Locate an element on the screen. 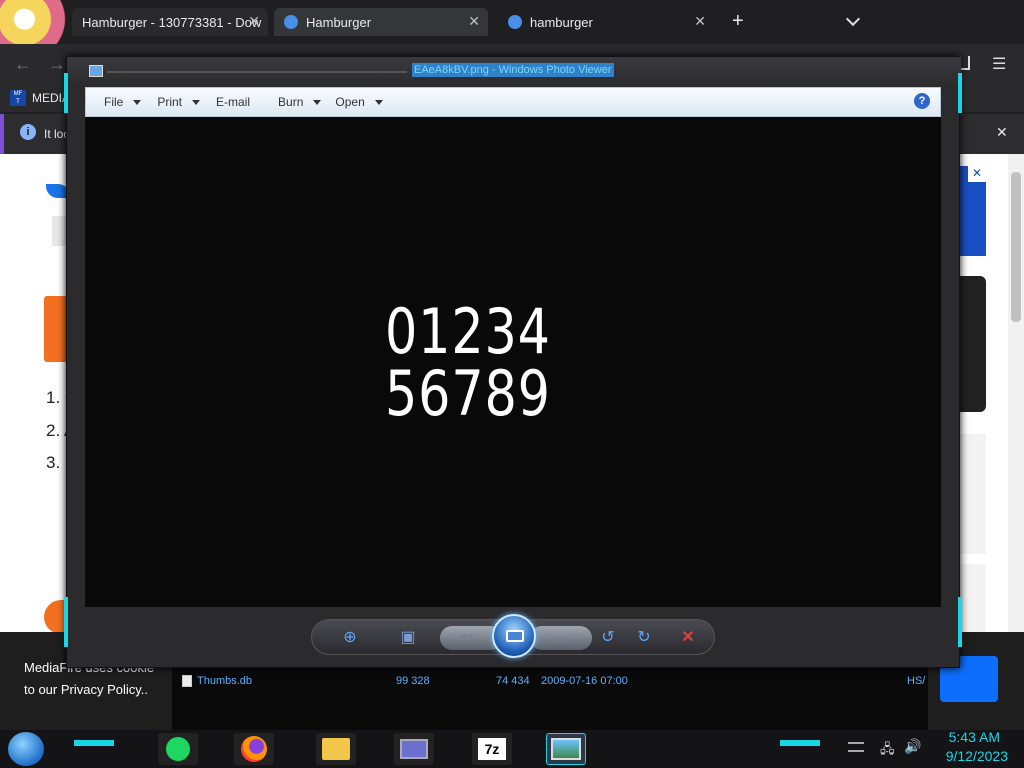  help-icon: ? is located at coordinates (922, 101).